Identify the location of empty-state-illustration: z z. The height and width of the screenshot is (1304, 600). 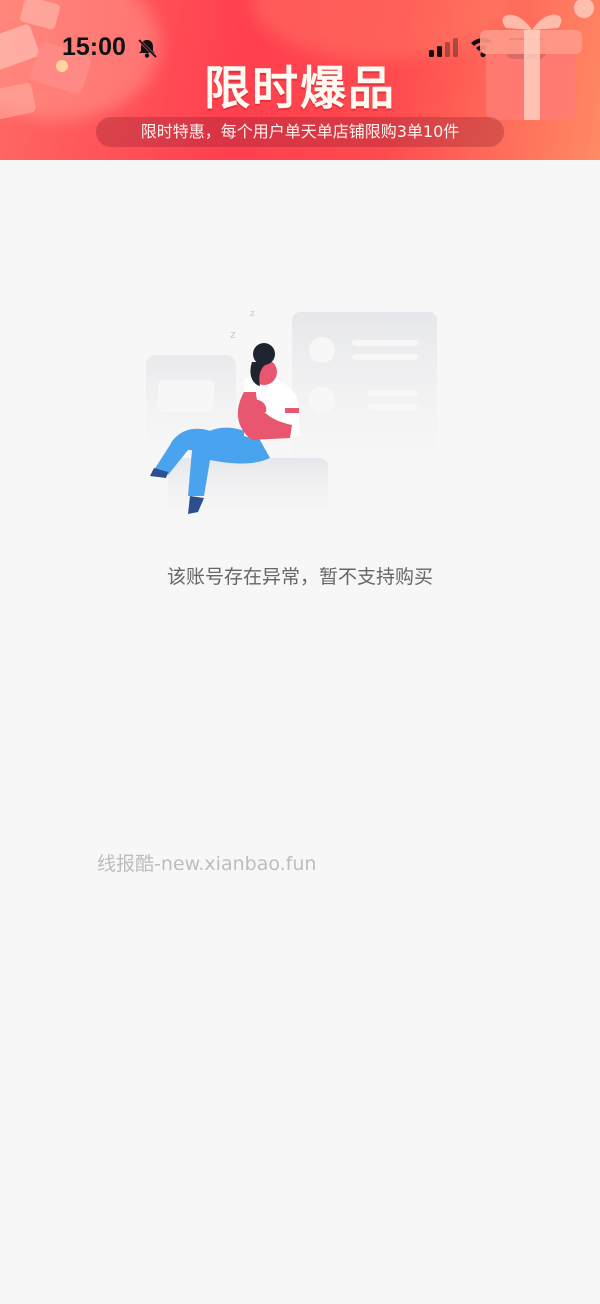
(291, 413).